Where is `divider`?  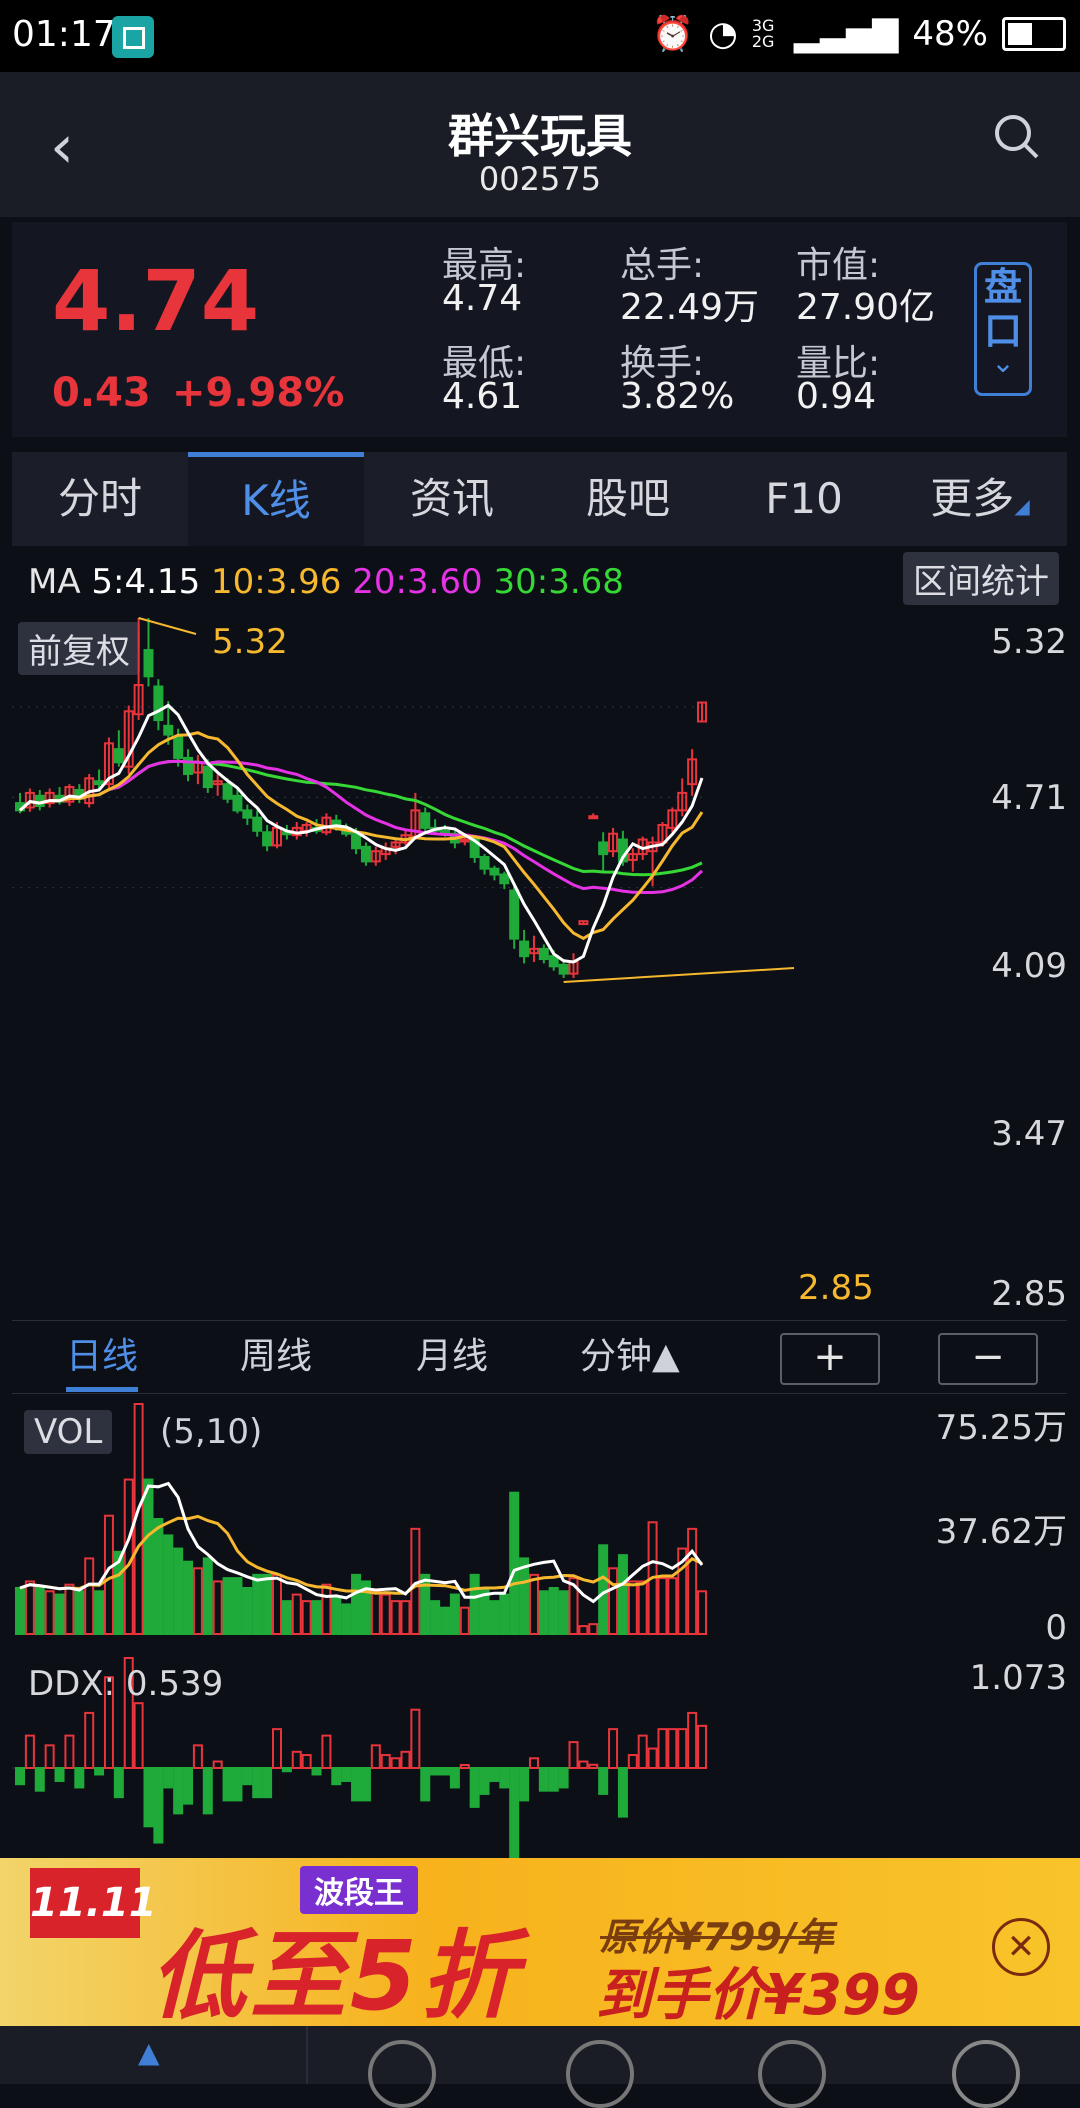
divider is located at coordinates (307, 2055).